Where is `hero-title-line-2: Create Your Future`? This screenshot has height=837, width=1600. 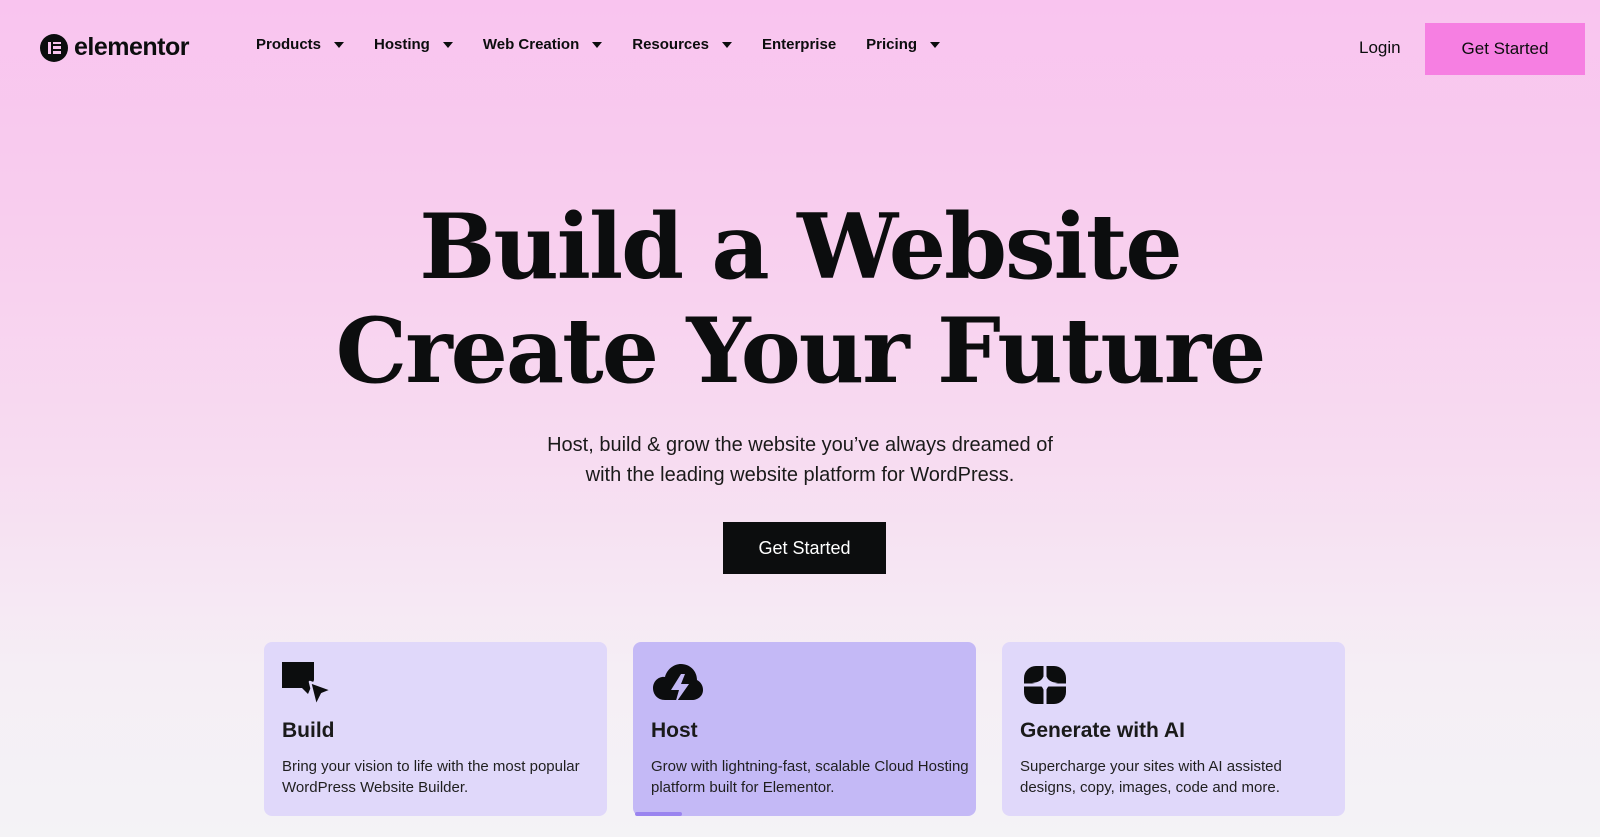 hero-title-line-2: Create Your Future is located at coordinates (801, 351).